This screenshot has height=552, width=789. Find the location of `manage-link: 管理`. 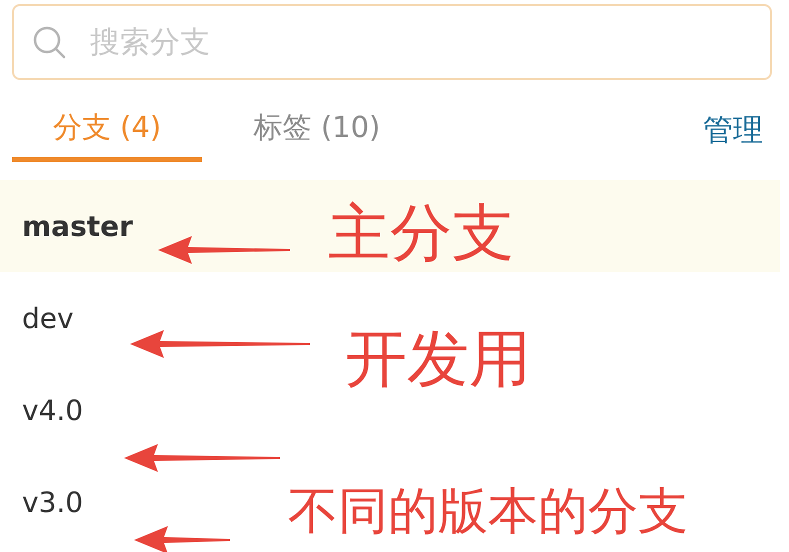

manage-link: 管理 is located at coordinates (733, 129).